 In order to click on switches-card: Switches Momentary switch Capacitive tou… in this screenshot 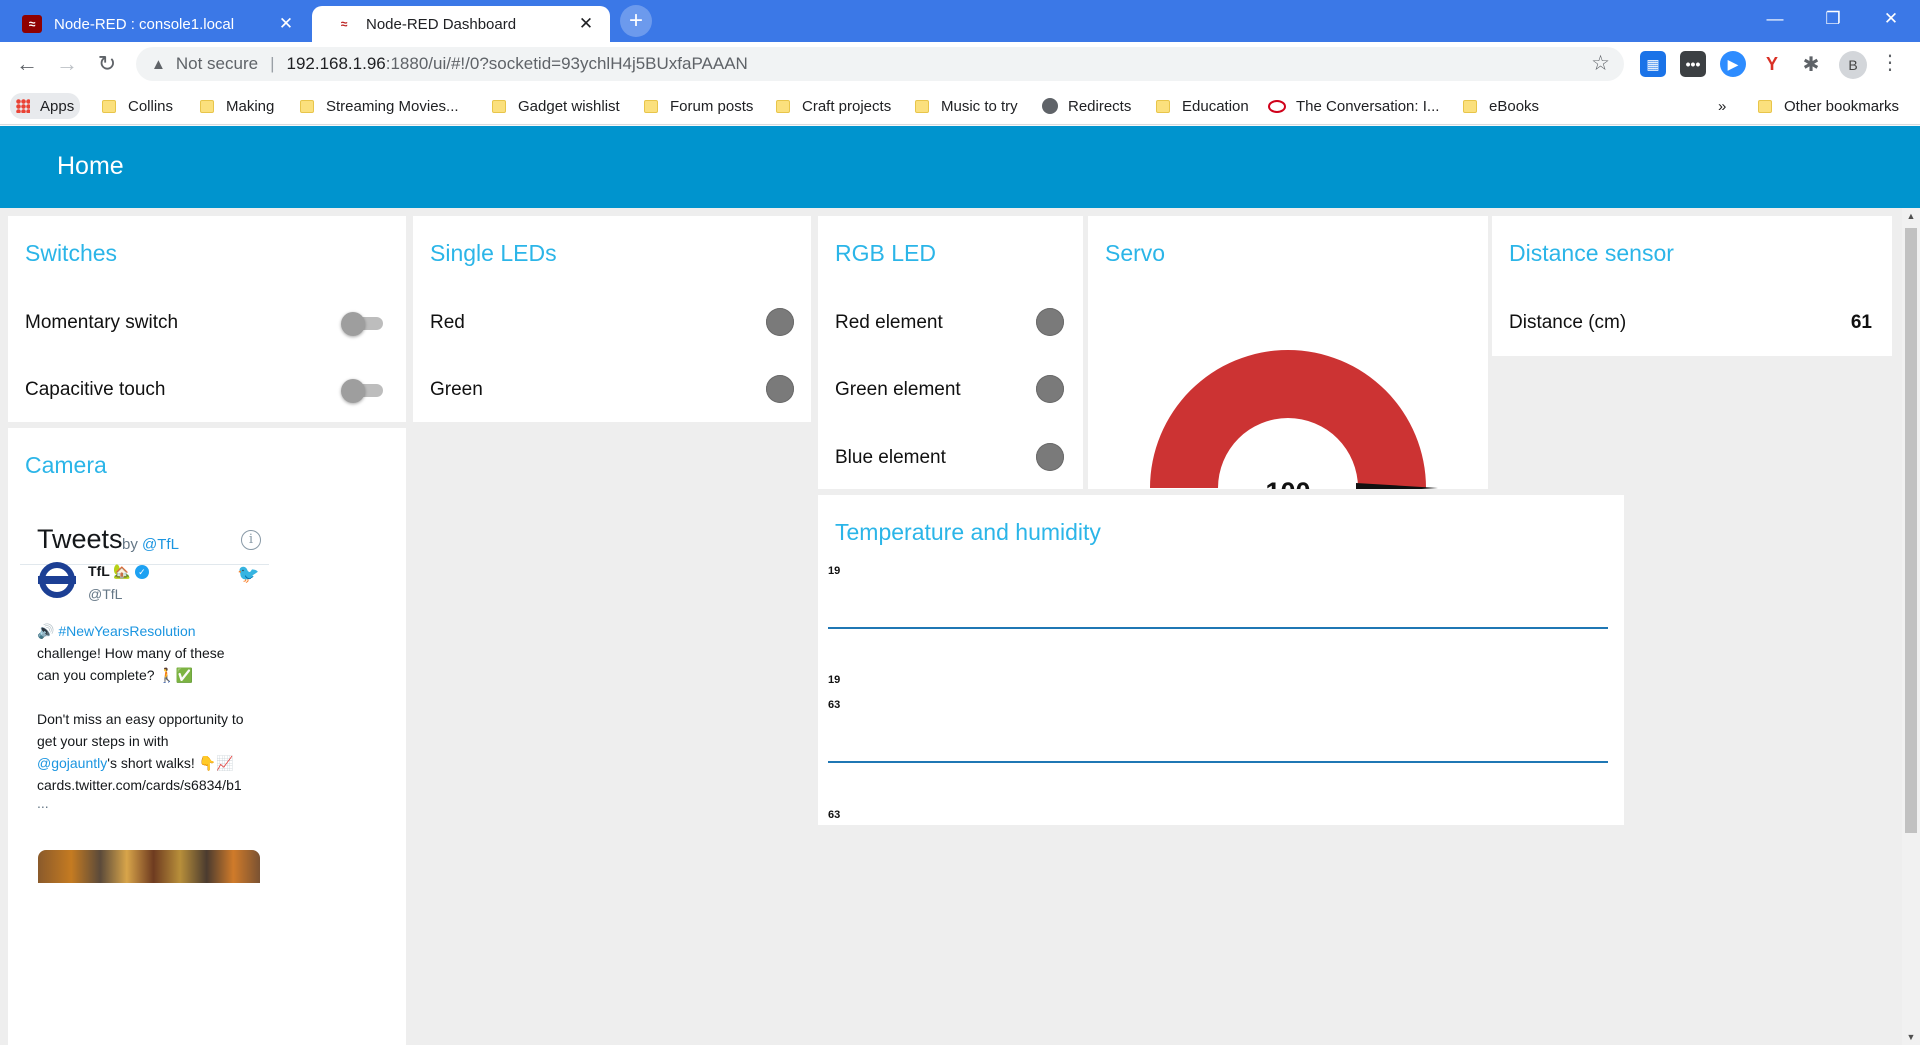, I will do `click(207, 319)`.